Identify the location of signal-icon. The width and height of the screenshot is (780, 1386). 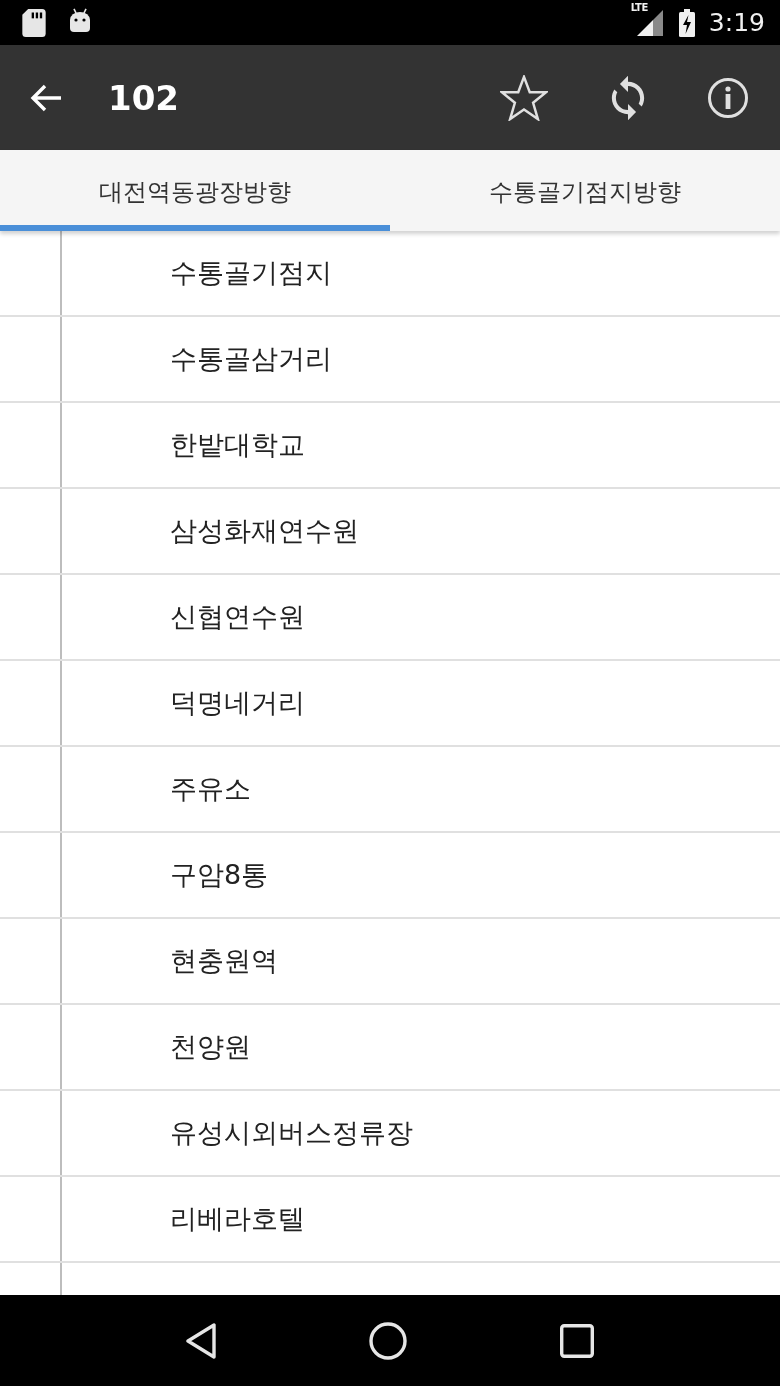
(649, 22).